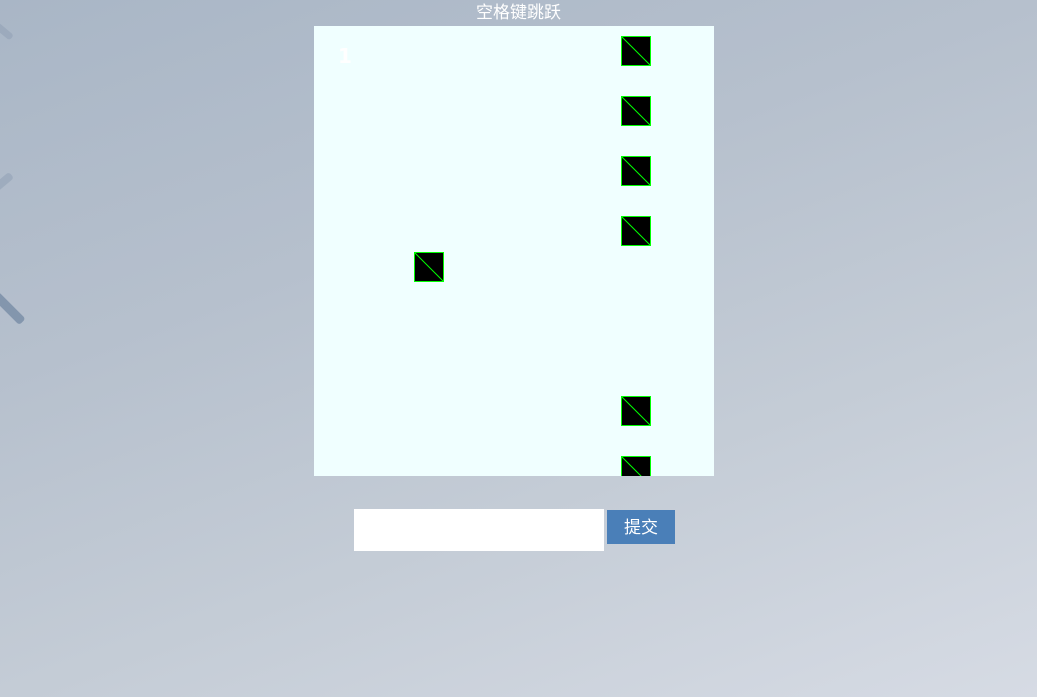 The width and height of the screenshot is (1037, 697). What do you see at coordinates (345, 56) in the screenshot?
I see `score-counter: 1` at bounding box center [345, 56].